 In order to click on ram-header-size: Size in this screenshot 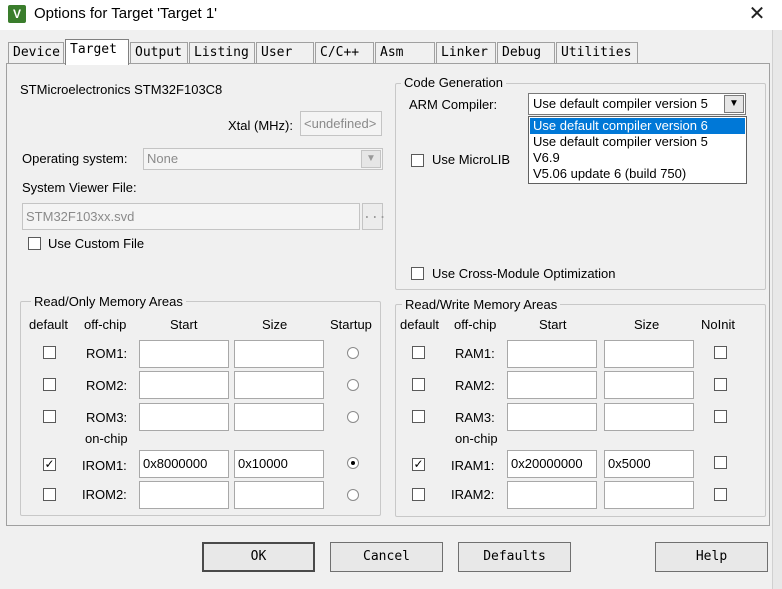, I will do `click(647, 324)`.